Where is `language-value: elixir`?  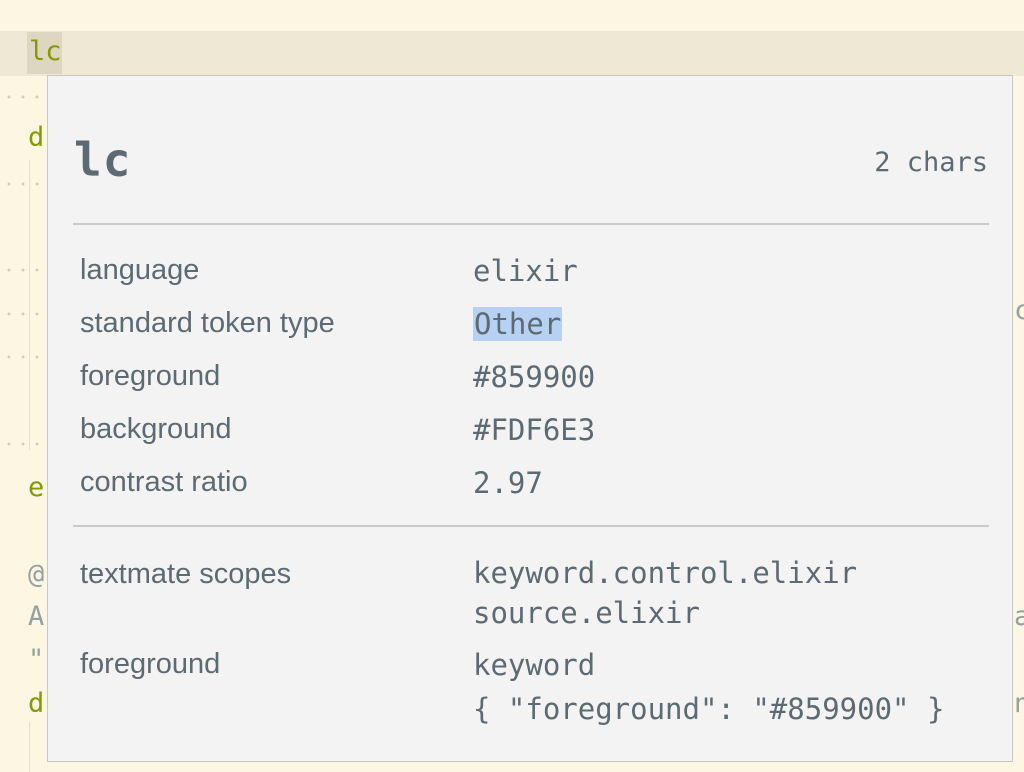
language-value: elixir is located at coordinates (525, 271).